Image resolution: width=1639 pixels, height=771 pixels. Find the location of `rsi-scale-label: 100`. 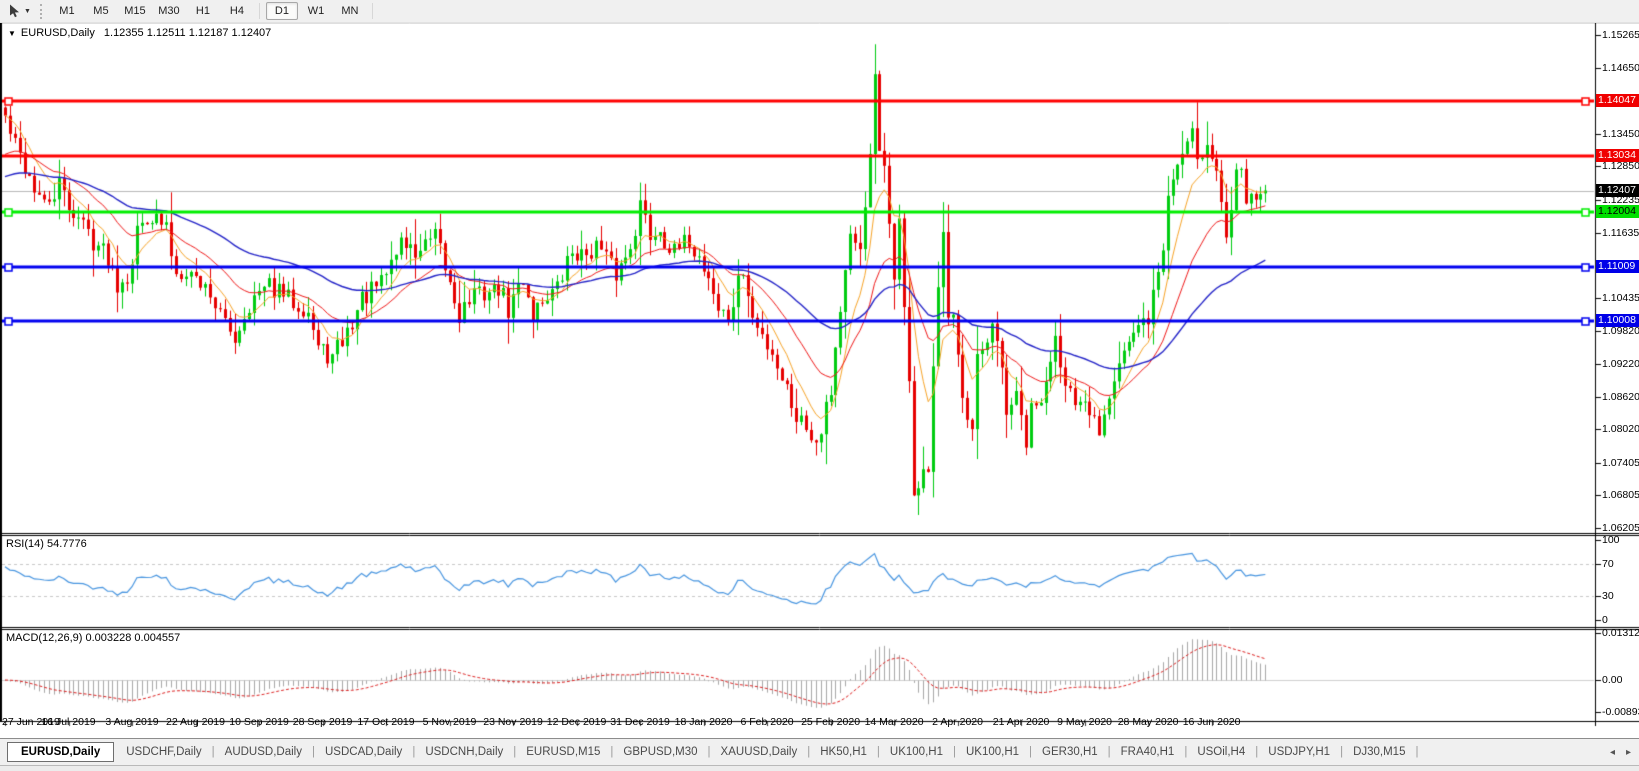

rsi-scale-label: 100 is located at coordinates (1611, 539).